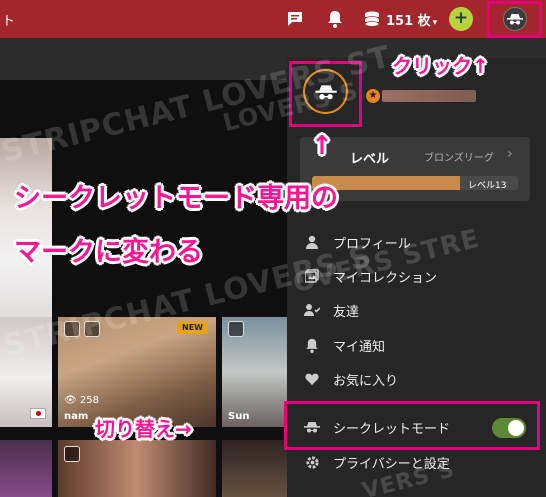 The width and height of the screenshot is (546, 497). Describe the element at coordinates (108, 252) in the screenshot. I see `annotation-mark-line2: マークに変わる` at that location.